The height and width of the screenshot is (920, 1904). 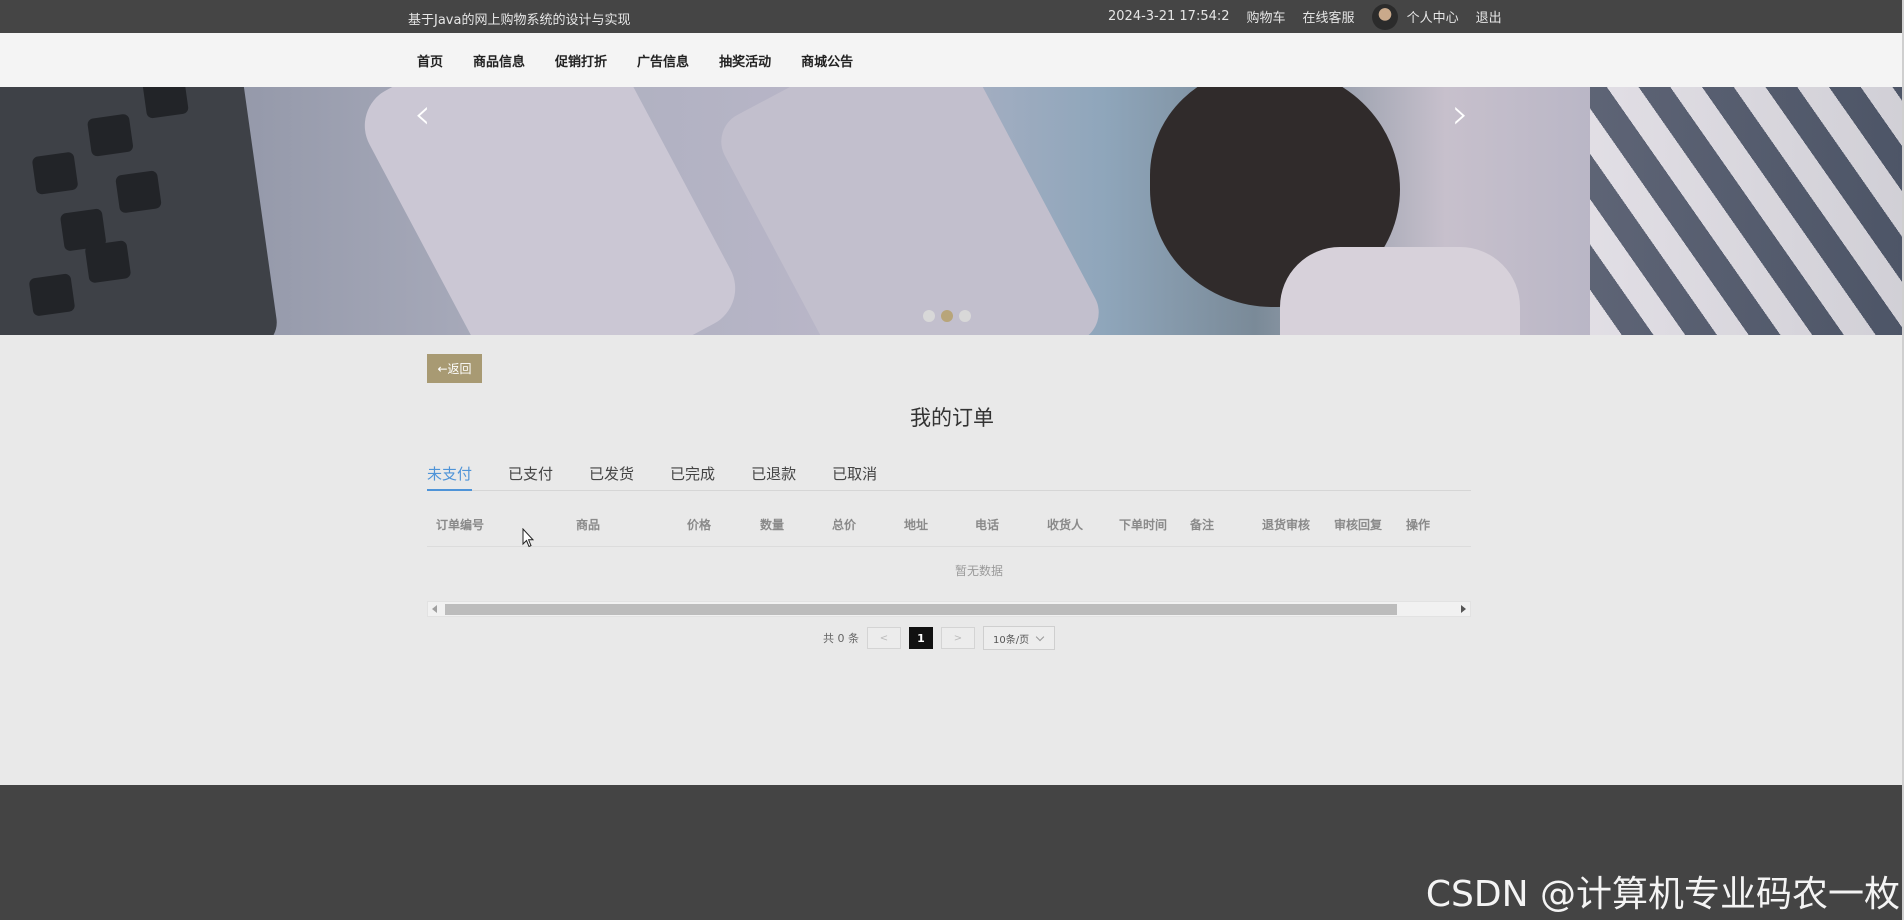 I want to click on carousel-prev-icon: ‹, so click(x=422, y=114).